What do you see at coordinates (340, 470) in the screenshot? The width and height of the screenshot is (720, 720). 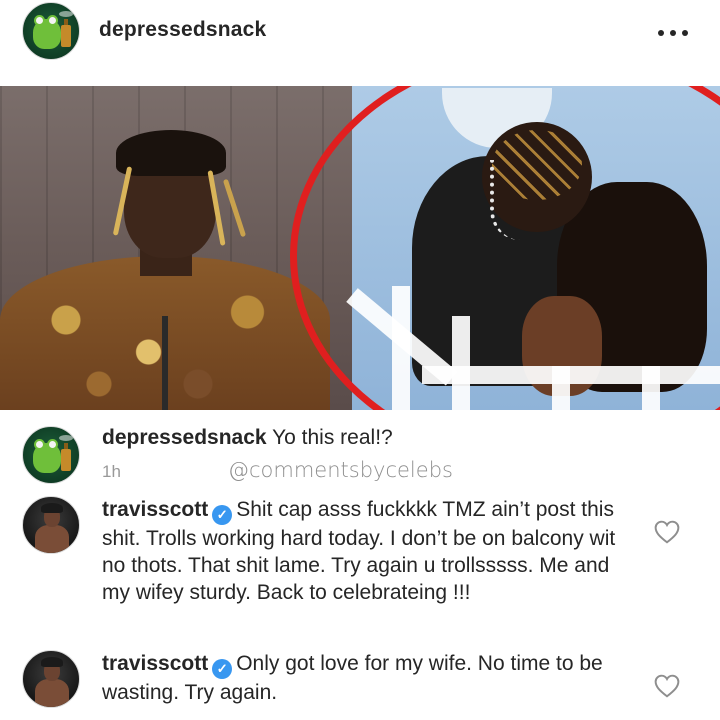 I see `watermark: @commentsbycelebs` at bounding box center [340, 470].